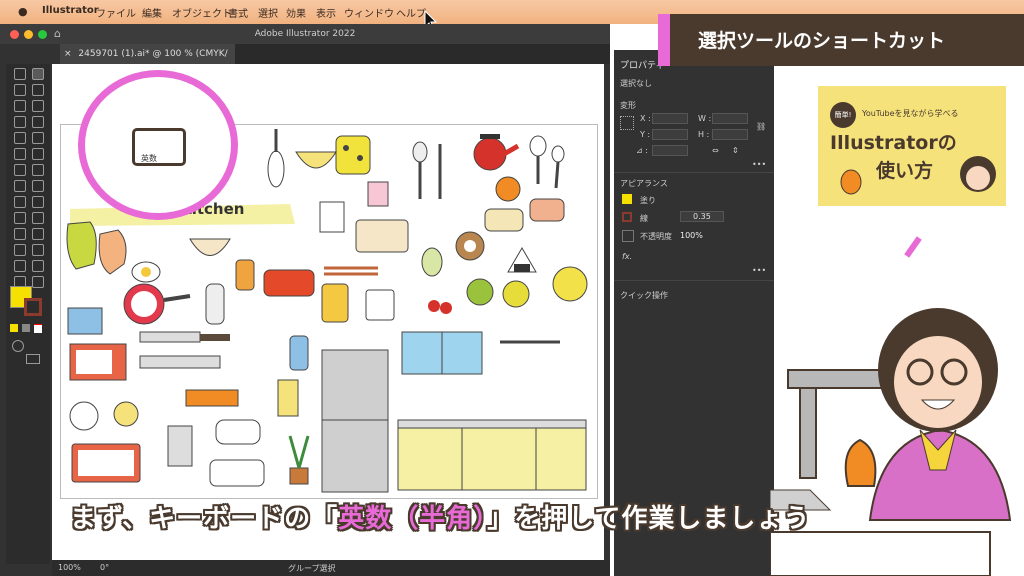 Image resolution: width=1024 pixels, height=576 pixels. What do you see at coordinates (648, 200) in the screenshot?
I see `fill-label: 塗り` at bounding box center [648, 200].